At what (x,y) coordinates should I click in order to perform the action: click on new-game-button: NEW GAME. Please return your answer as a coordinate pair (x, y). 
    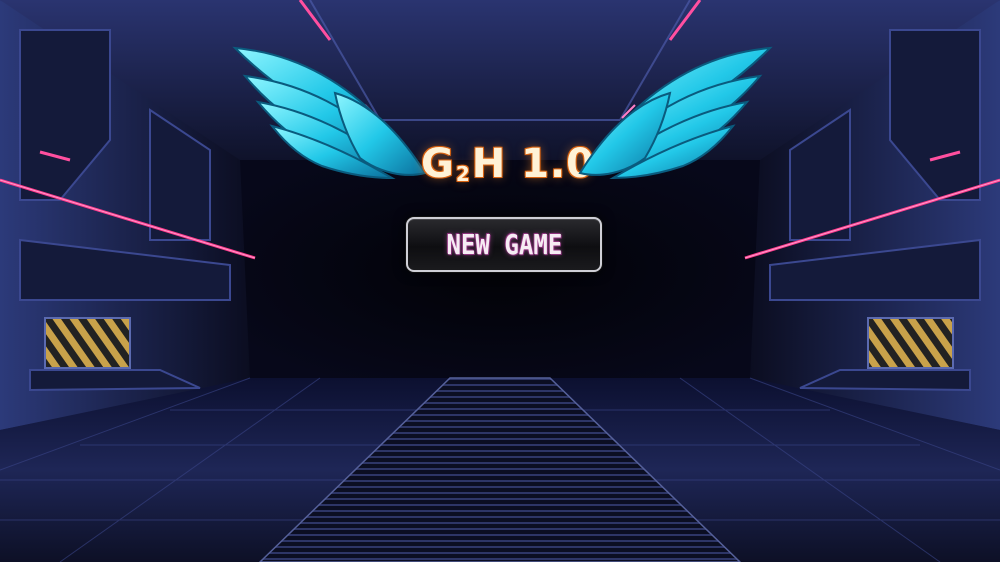
    Looking at the image, I should click on (504, 244).